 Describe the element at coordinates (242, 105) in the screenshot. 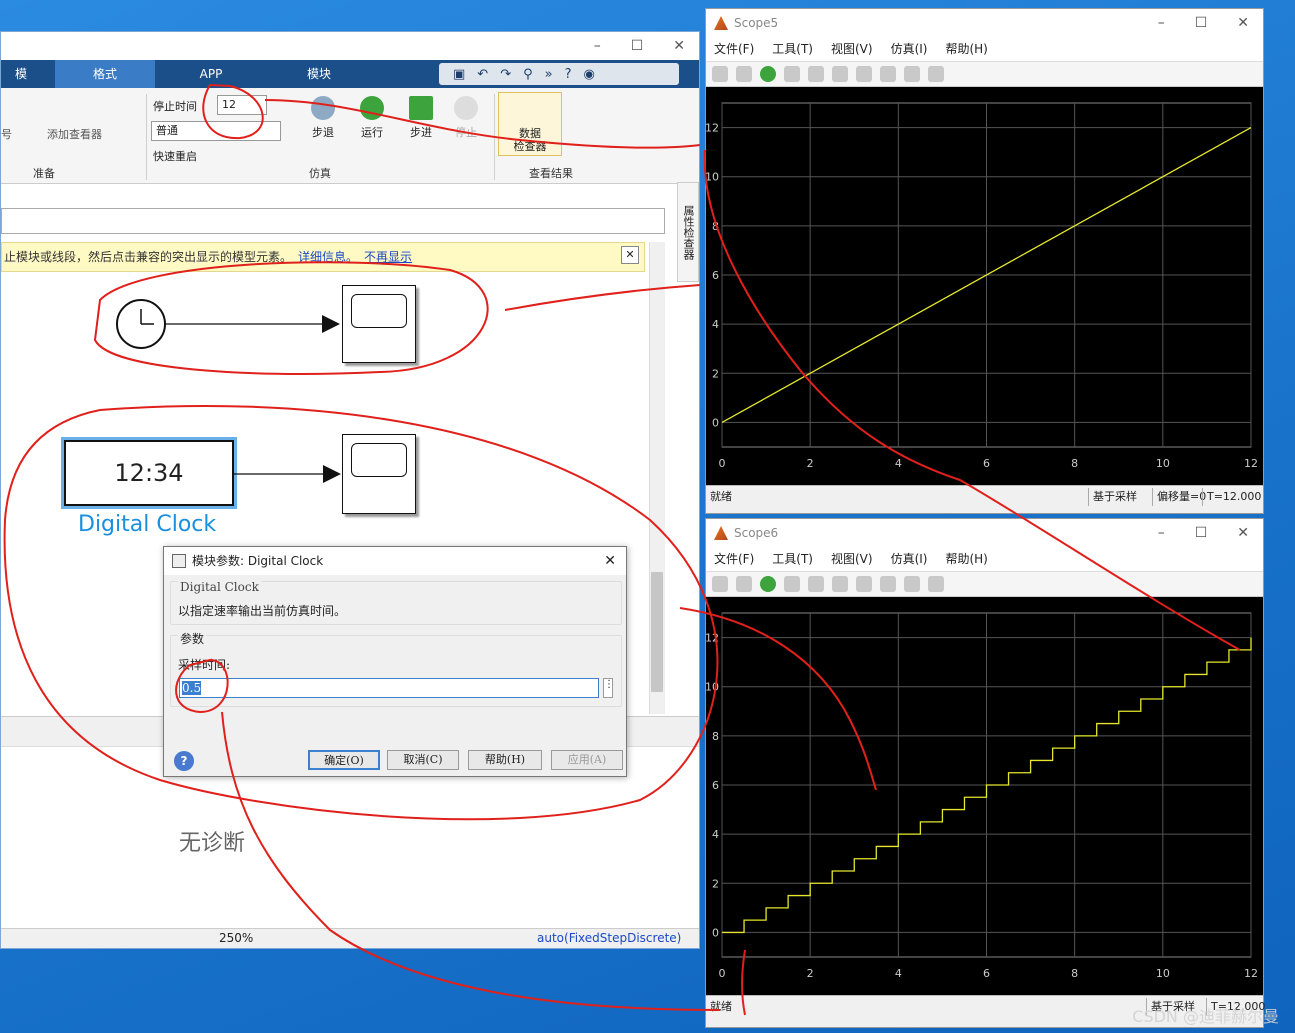

I see `stop-time-input: 12` at that location.